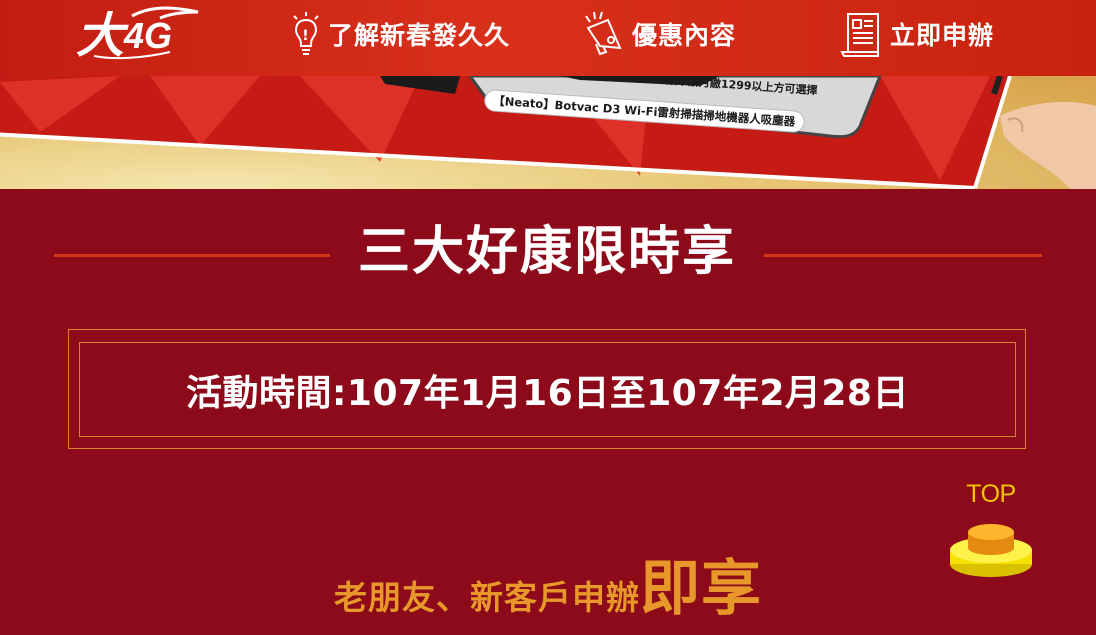 This screenshot has height=635, width=1096. I want to click on nav-item-offers: 優惠內容, so click(659, 34).